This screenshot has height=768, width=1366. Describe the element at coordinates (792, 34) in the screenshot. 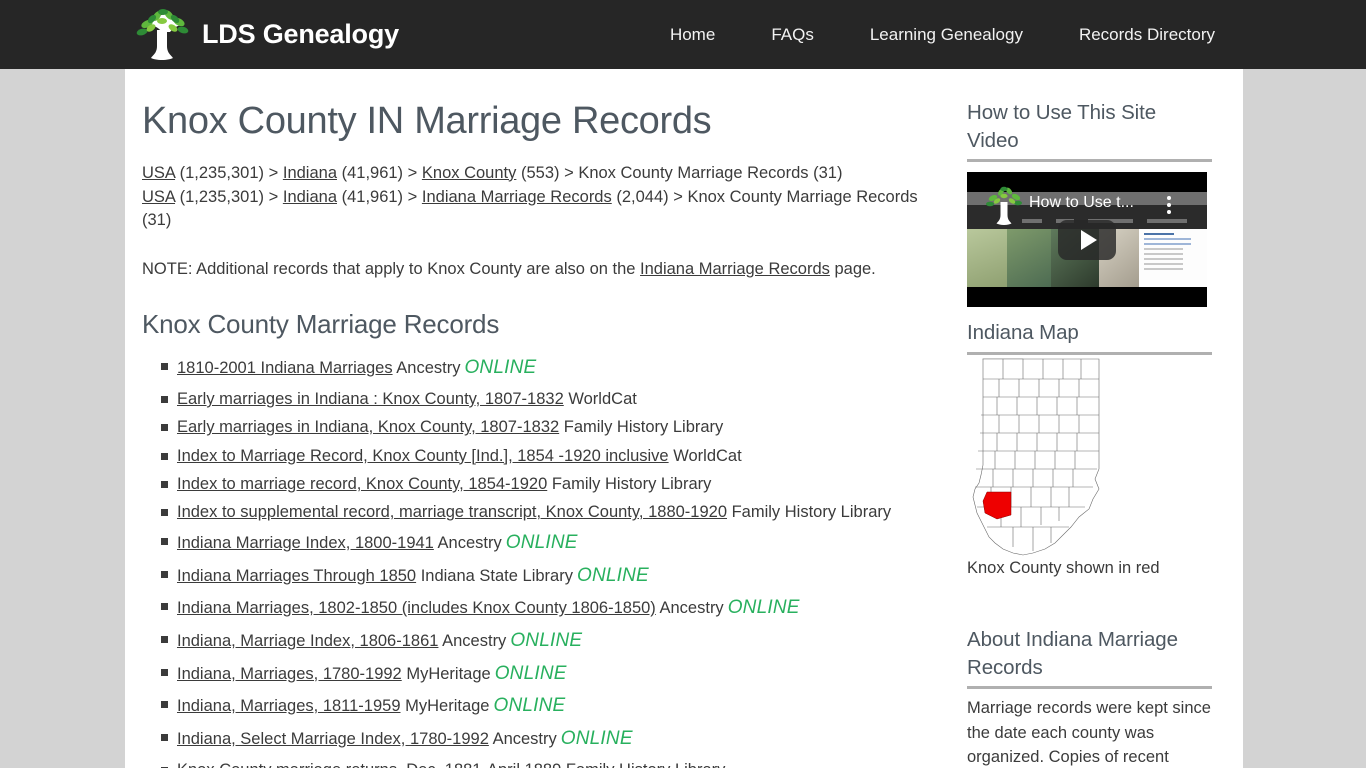

I see `nav-faqs: FAQs` at that location.